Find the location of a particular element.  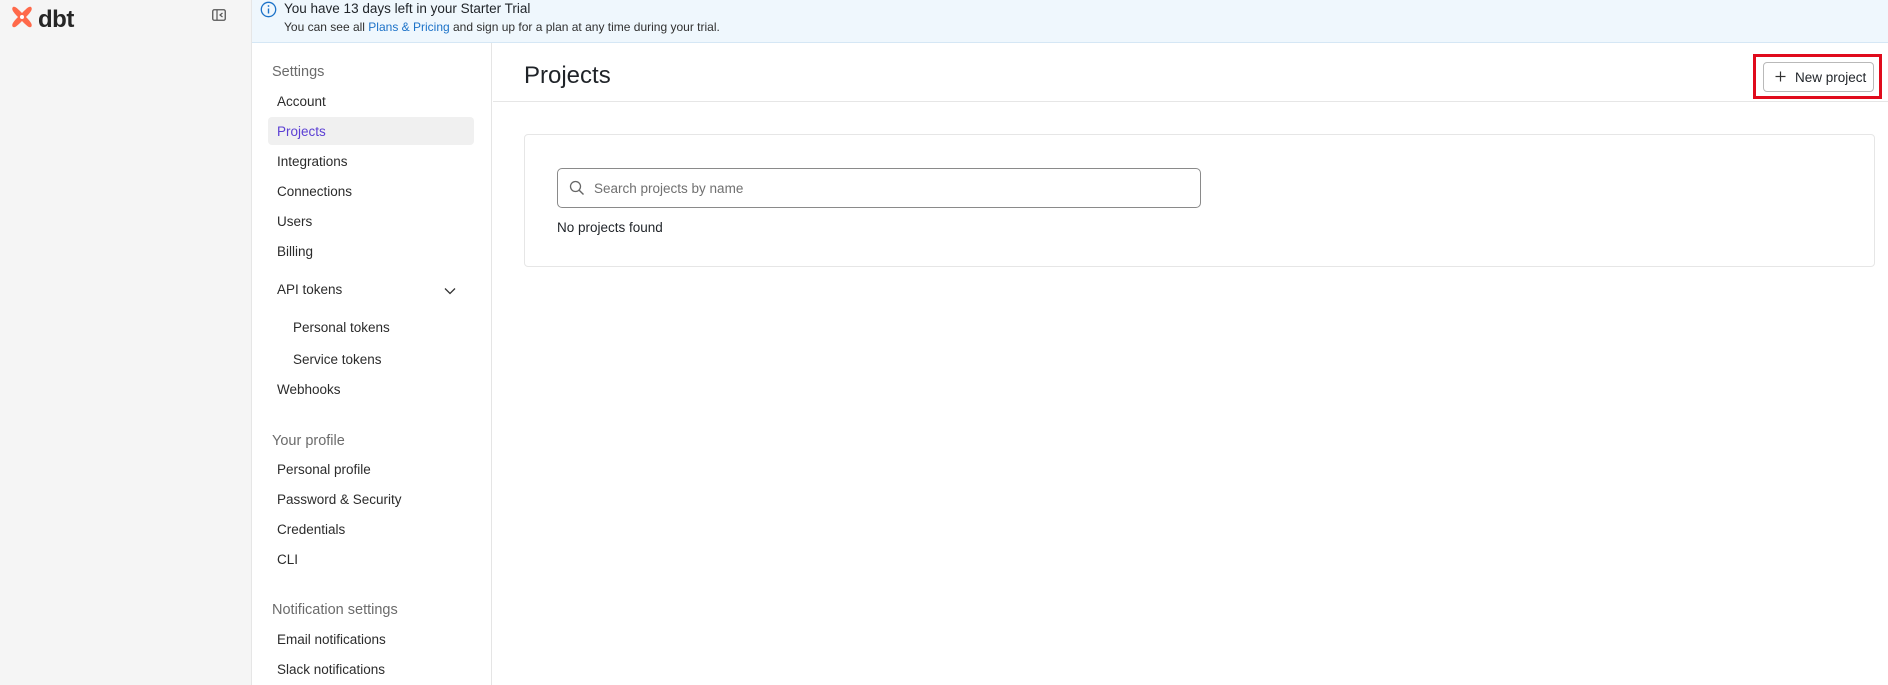

nav-item-account: Account is located at coordinates (371, 101).